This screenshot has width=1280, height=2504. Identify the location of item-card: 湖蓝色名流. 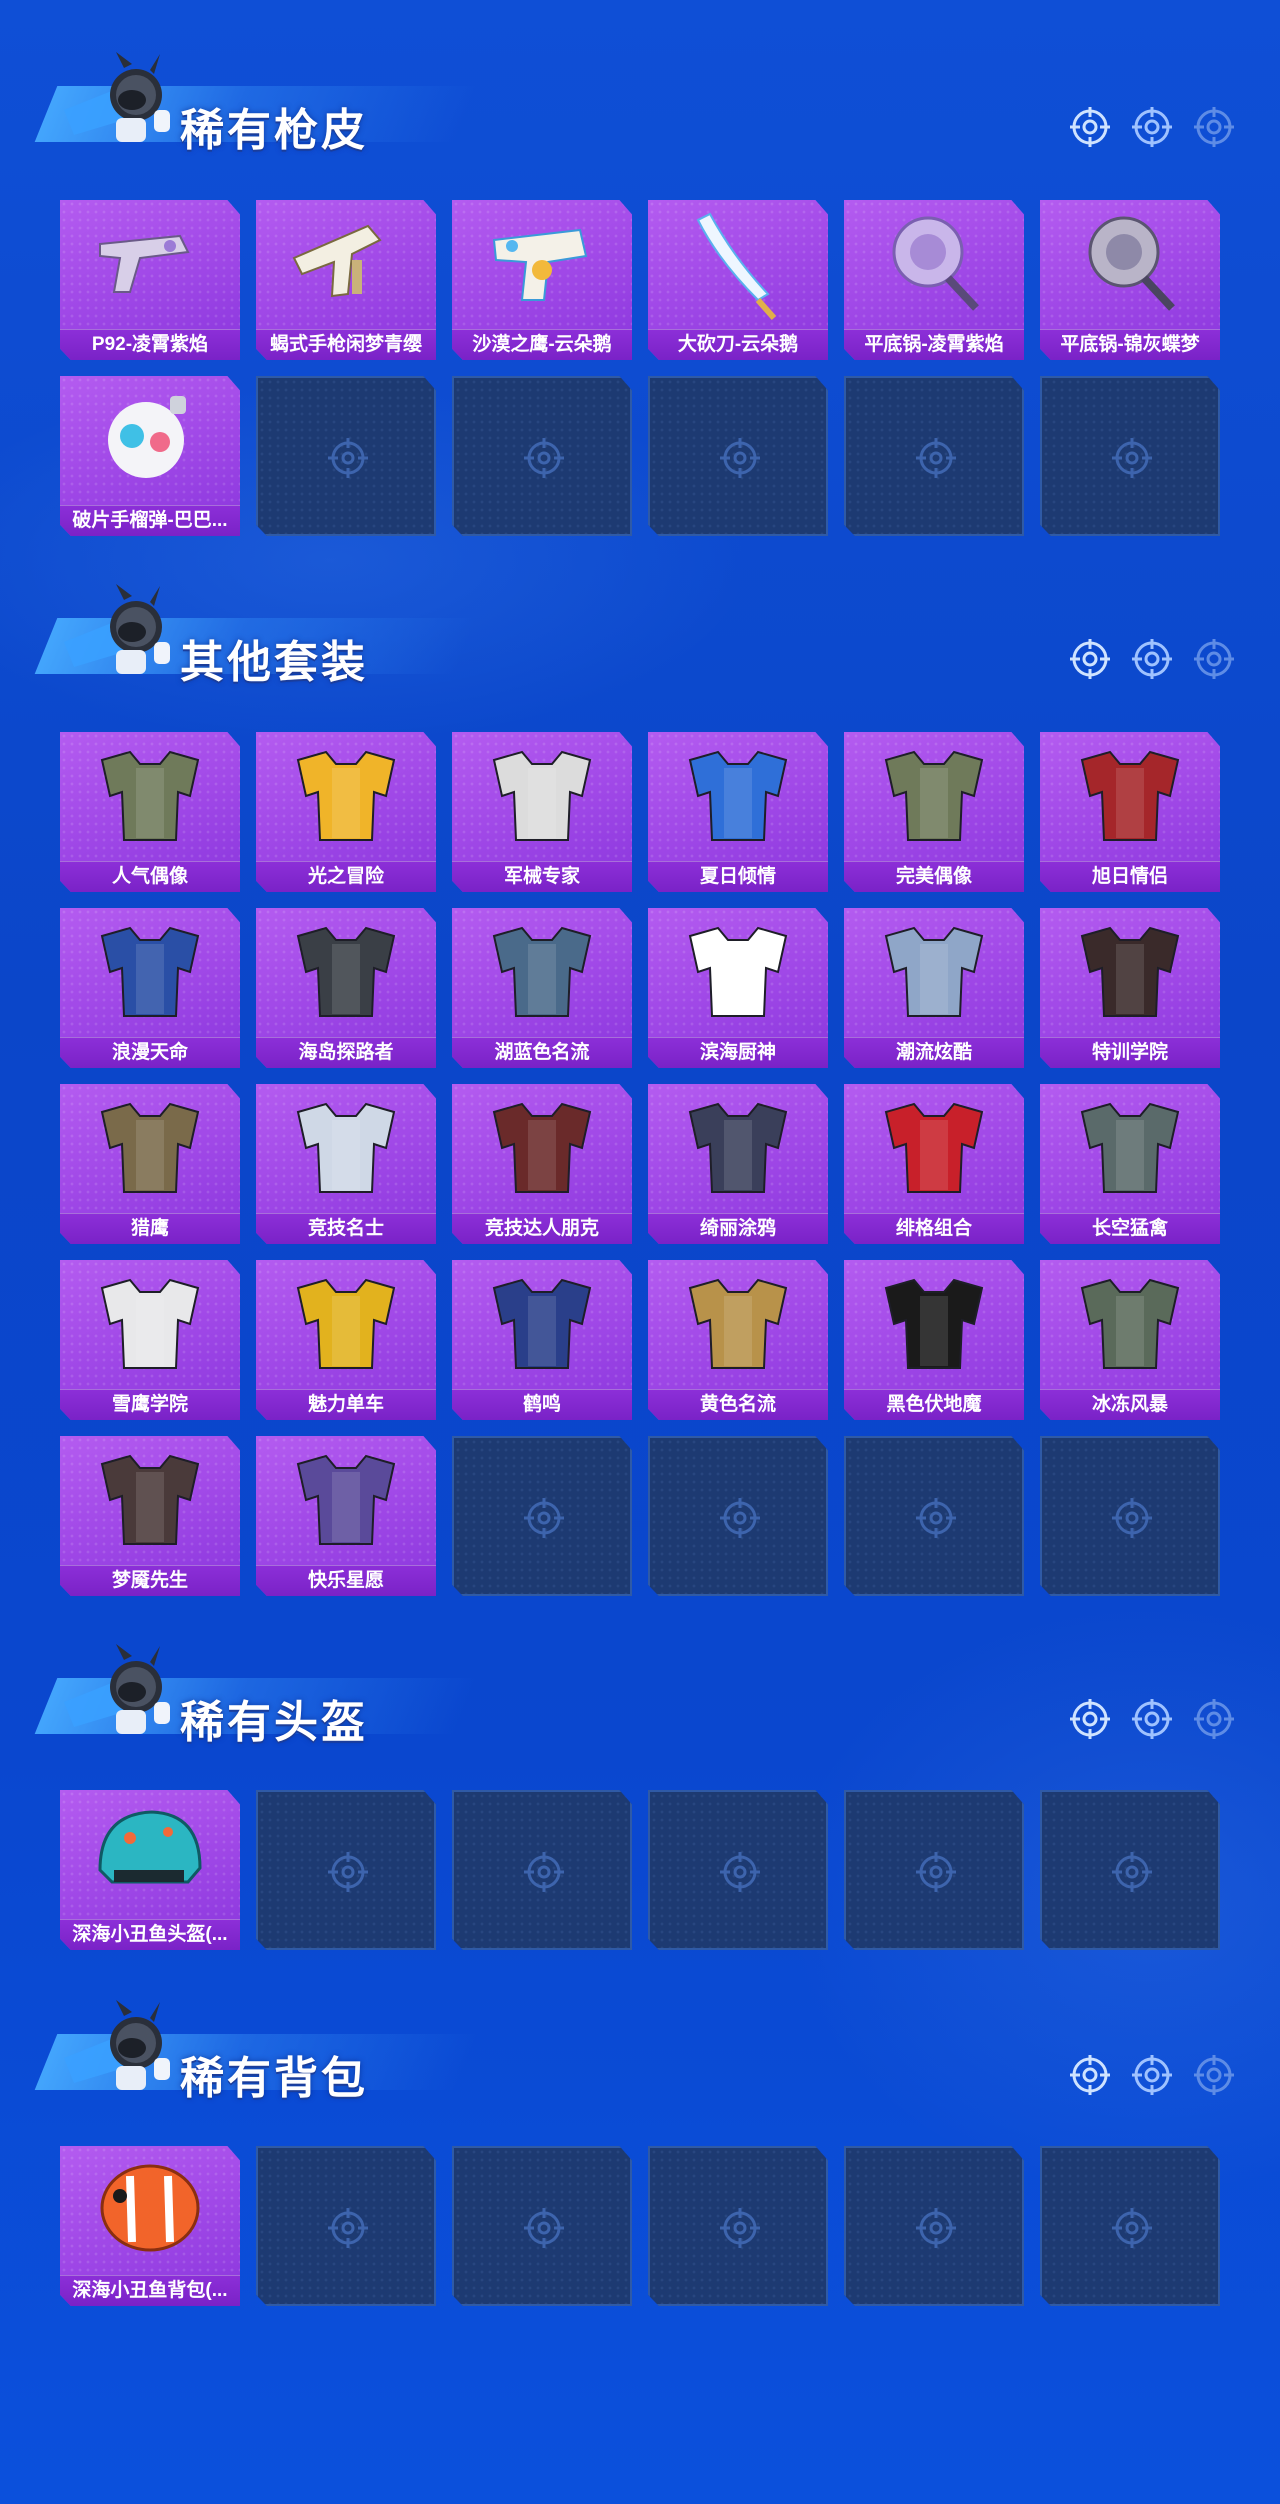
(542, 988).